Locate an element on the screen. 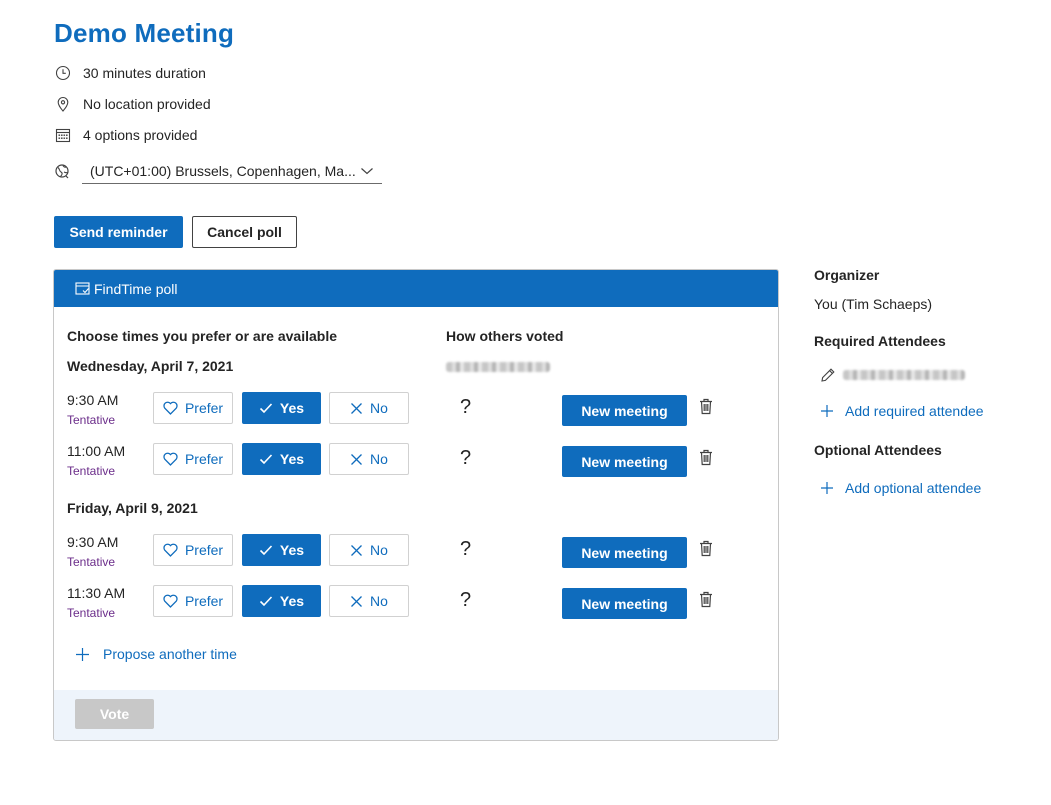 This screenshot has width=1051, height=805. organizer-heading: Organizer is located at coordinates (847, 275).